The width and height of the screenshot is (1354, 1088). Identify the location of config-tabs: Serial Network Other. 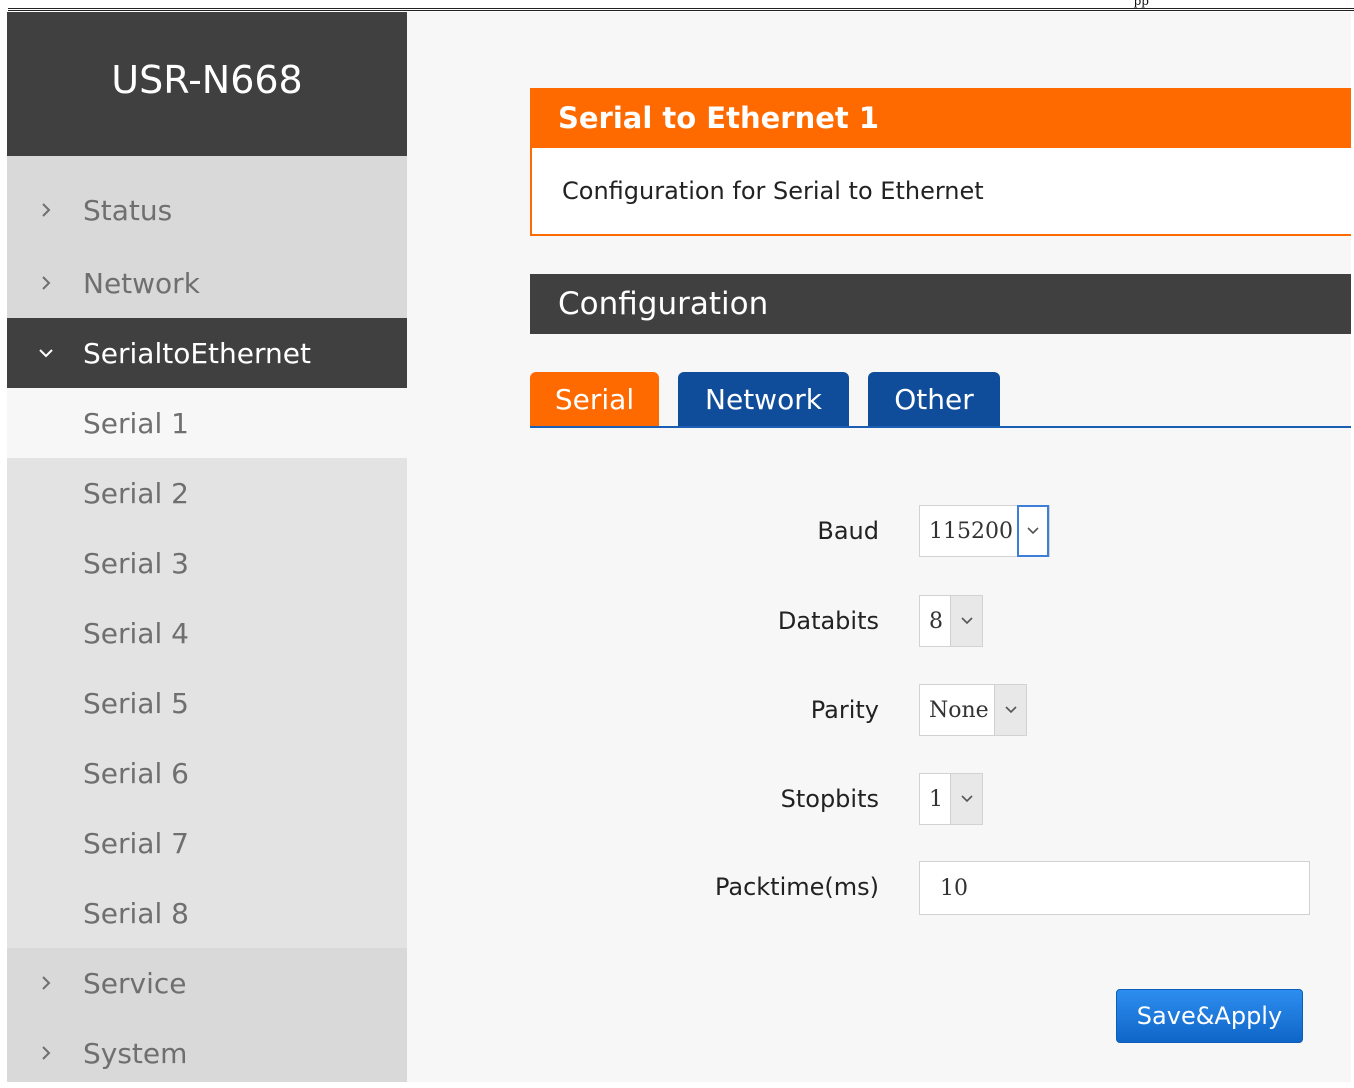
(940, 400).